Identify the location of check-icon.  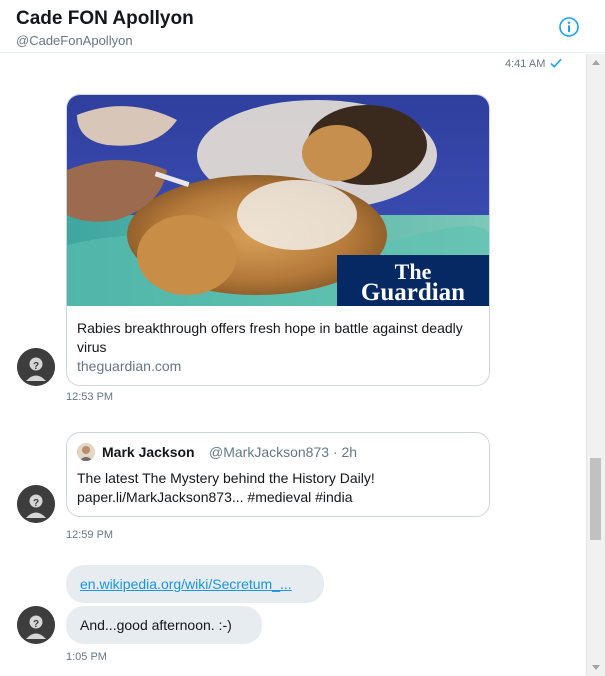
(556, 63).